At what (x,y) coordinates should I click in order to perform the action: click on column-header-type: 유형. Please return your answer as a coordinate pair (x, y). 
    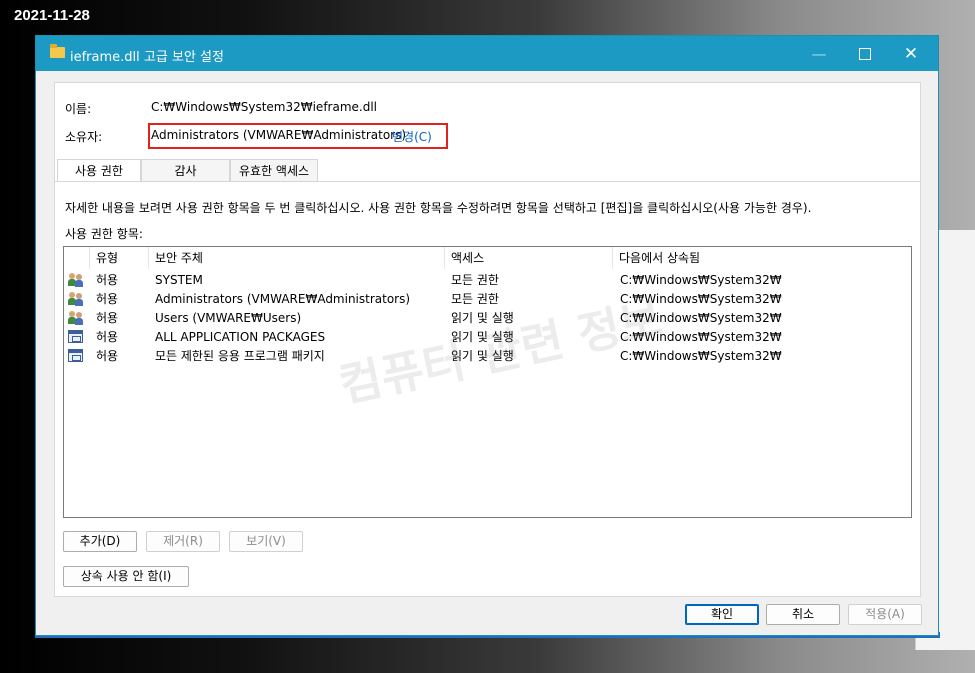
    Looking at the image, I should click on (119, 258).